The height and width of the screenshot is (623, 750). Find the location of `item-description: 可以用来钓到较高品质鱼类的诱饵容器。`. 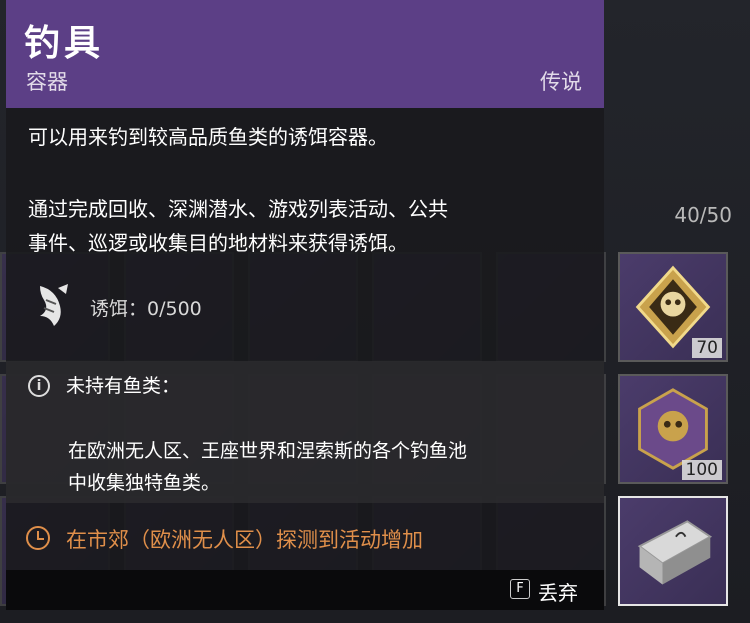

item-description: 可以用来钓到较高品质鱼类的诱饵容器。 is located at coordinates (208, 137).